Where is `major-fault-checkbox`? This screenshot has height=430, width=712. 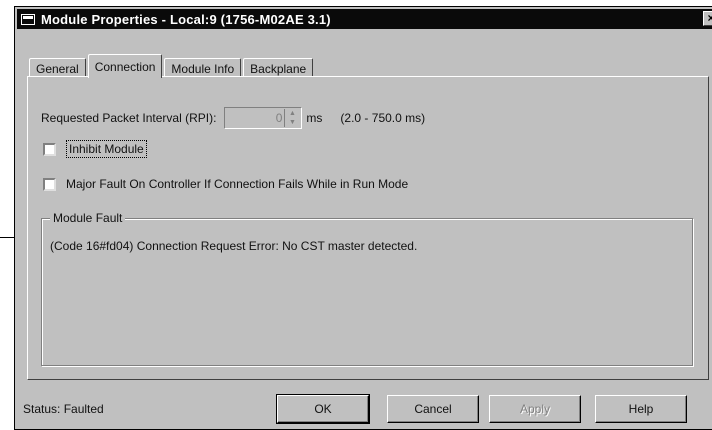
major-fault-checkbox is located at coordinates (49, 184).